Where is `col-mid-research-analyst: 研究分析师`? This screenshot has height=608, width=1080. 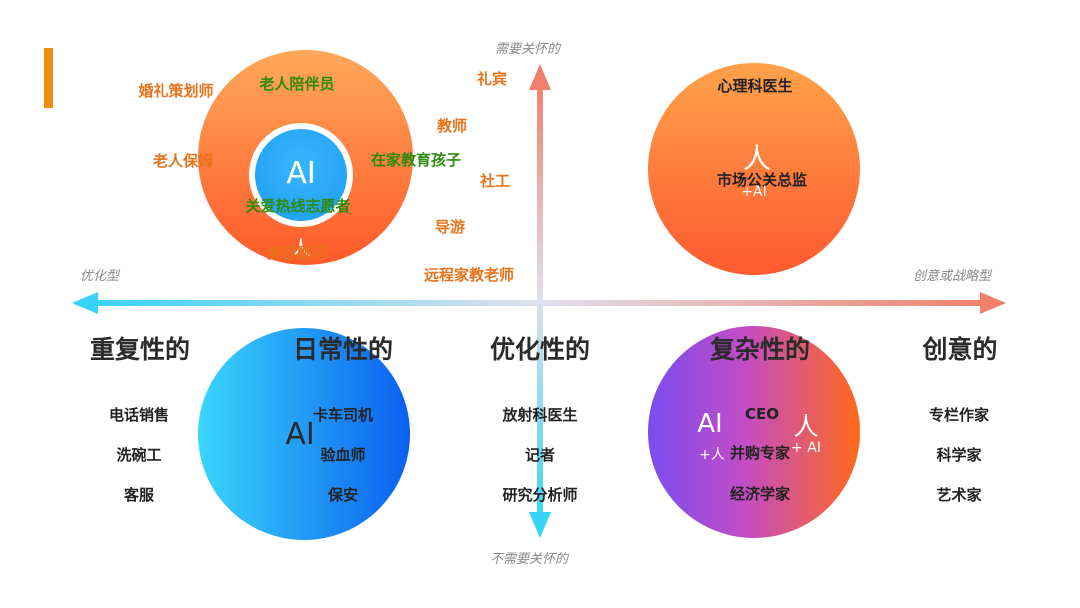
col-mid-research-analyst: 研究分析师 is located at coordinates (540, 495).